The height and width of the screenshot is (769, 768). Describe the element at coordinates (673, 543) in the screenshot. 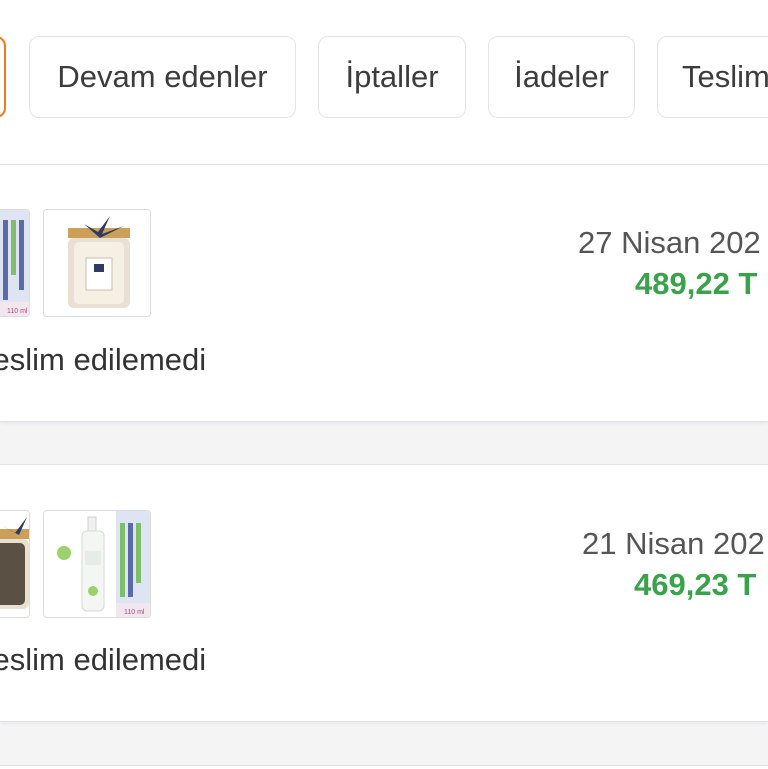

I see `order-date: 21 Nisan 202` at that location.